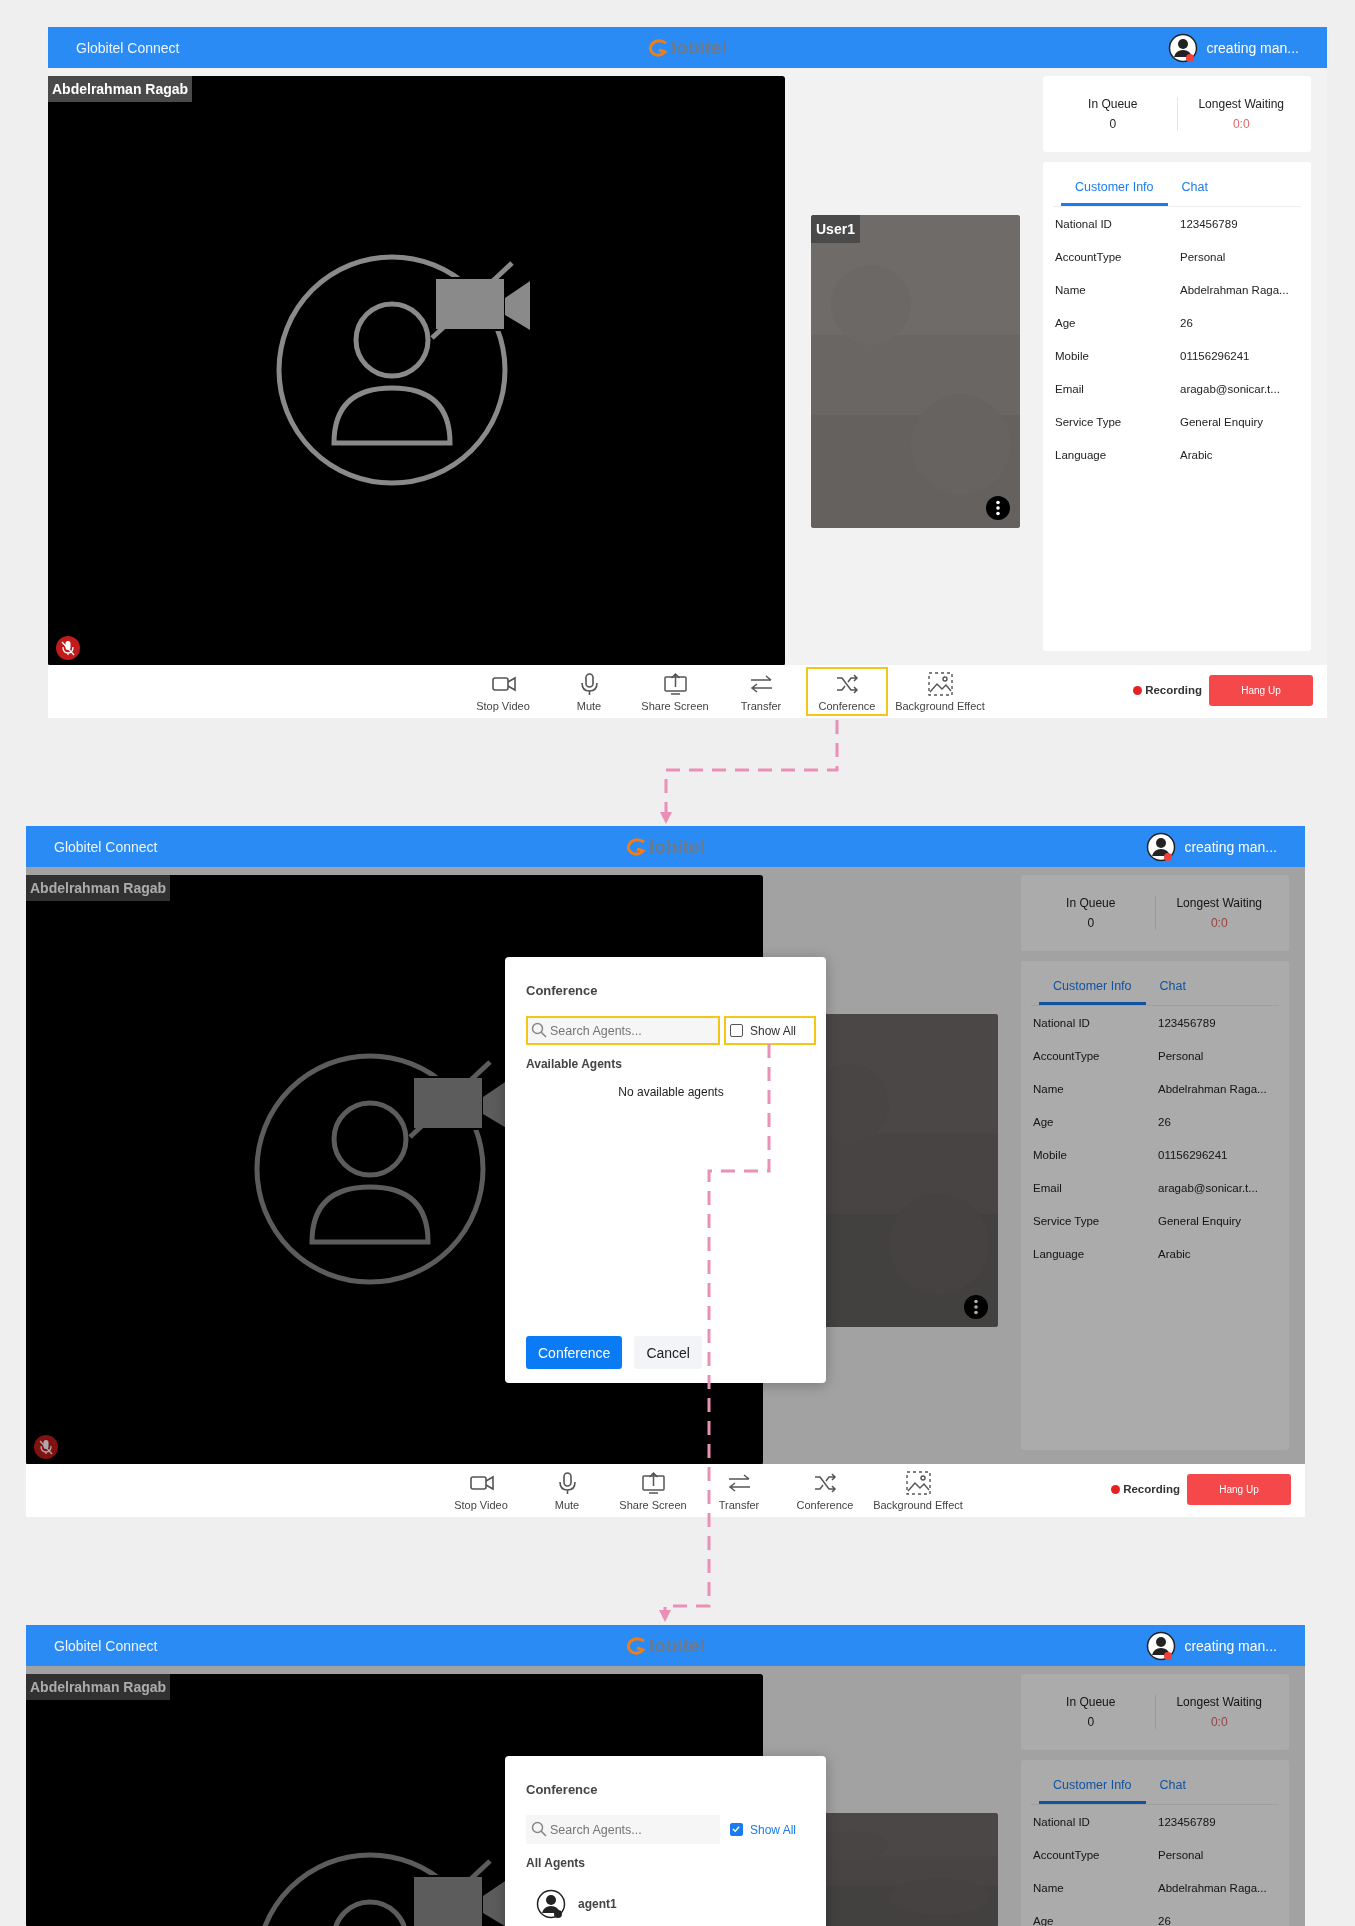 The image size is (1355, 1926). I want to click on participant-name: User1, so click(835, 229).